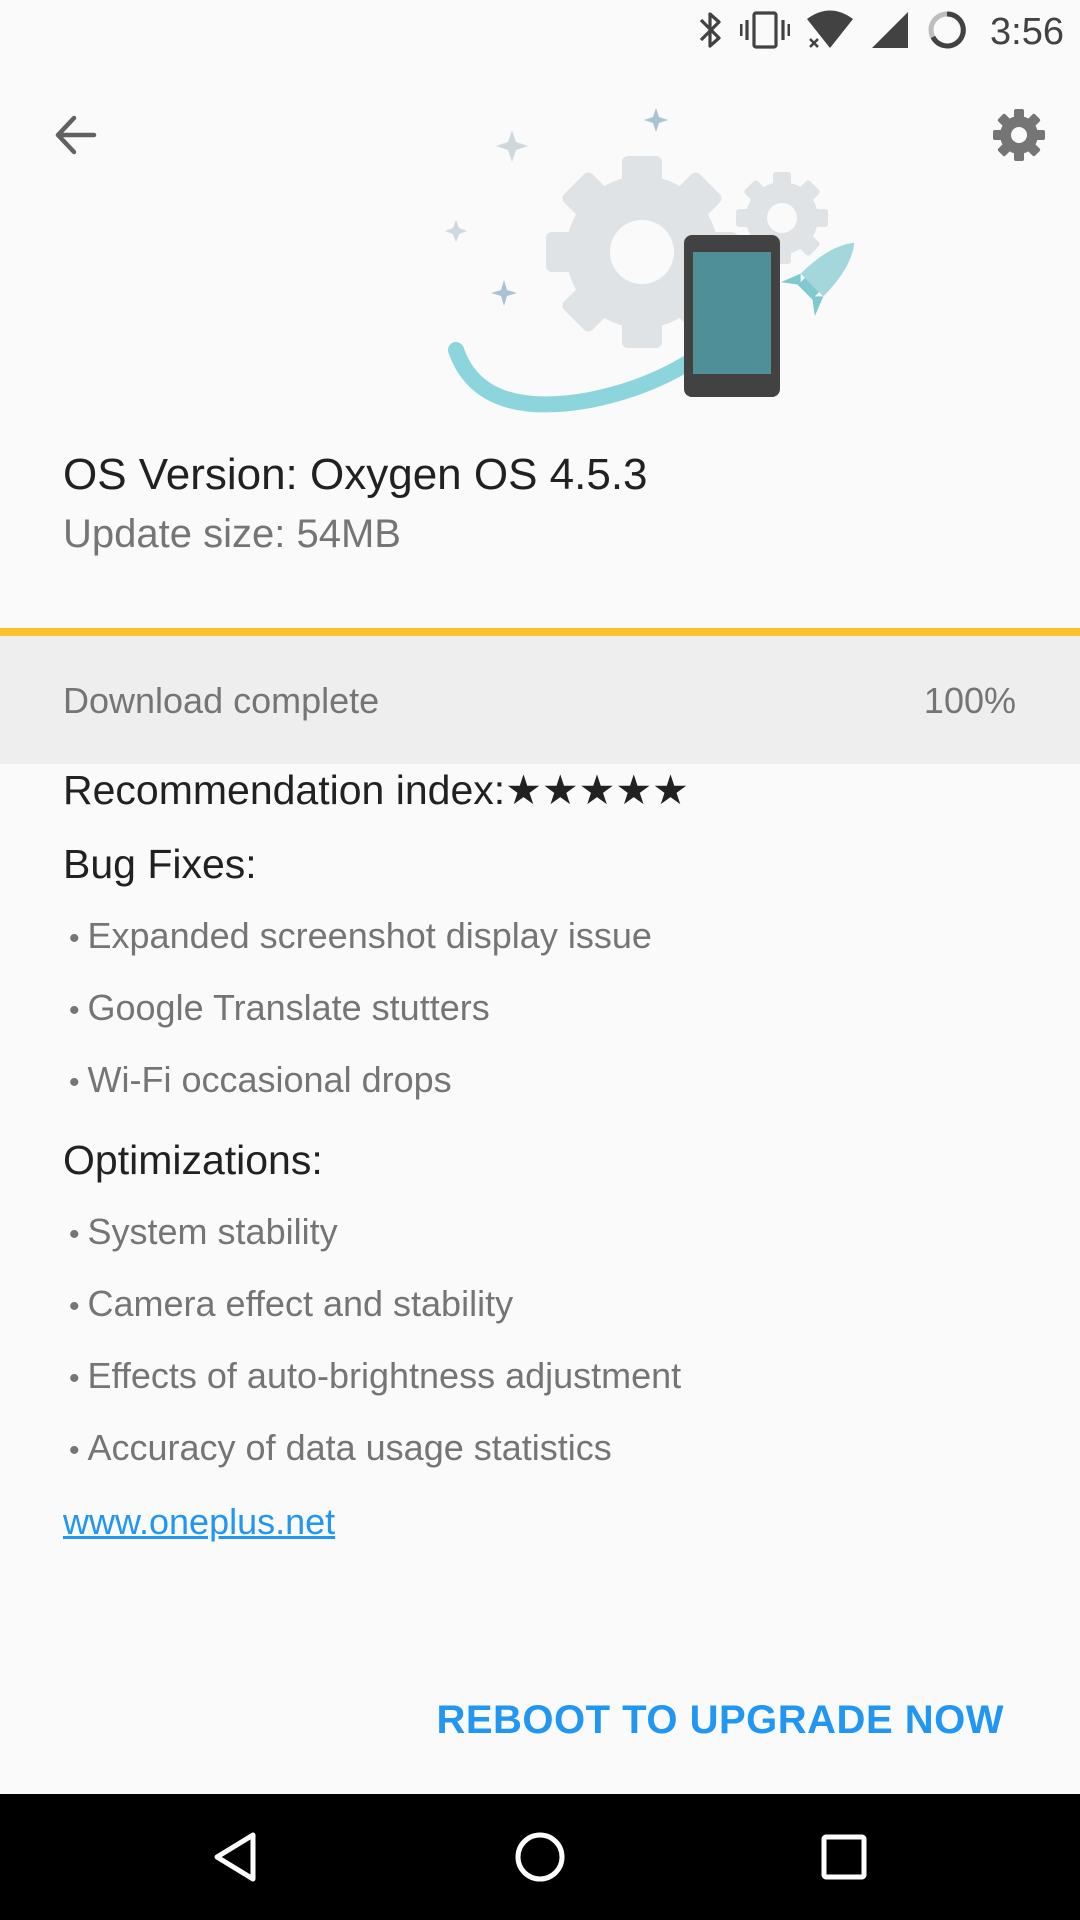 The height and width of the screenshot is (1920, 1080). I want to click on download-progress-bar, so click(540, 632).